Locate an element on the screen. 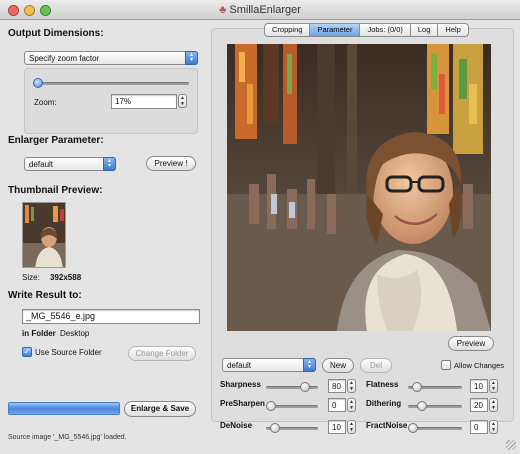  progress-fill is located at coordinates (64, 408).